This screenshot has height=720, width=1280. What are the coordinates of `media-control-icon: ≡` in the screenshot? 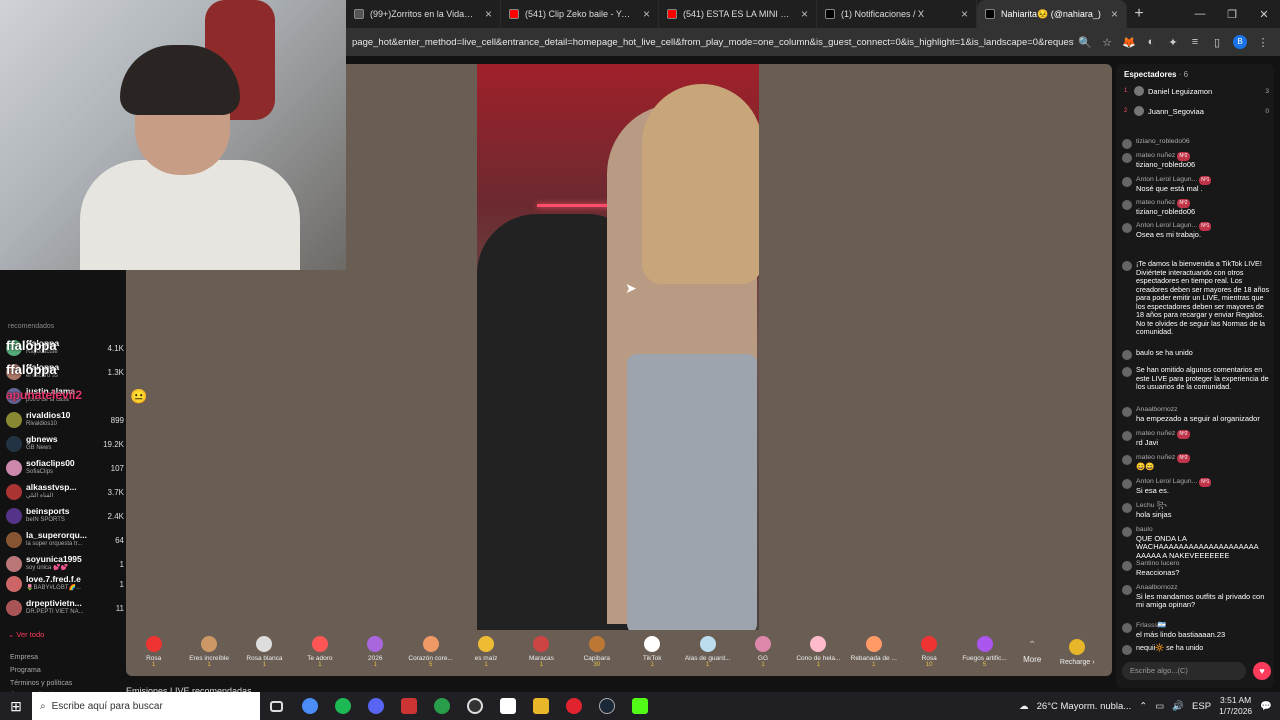 It's located at (1195, 42).